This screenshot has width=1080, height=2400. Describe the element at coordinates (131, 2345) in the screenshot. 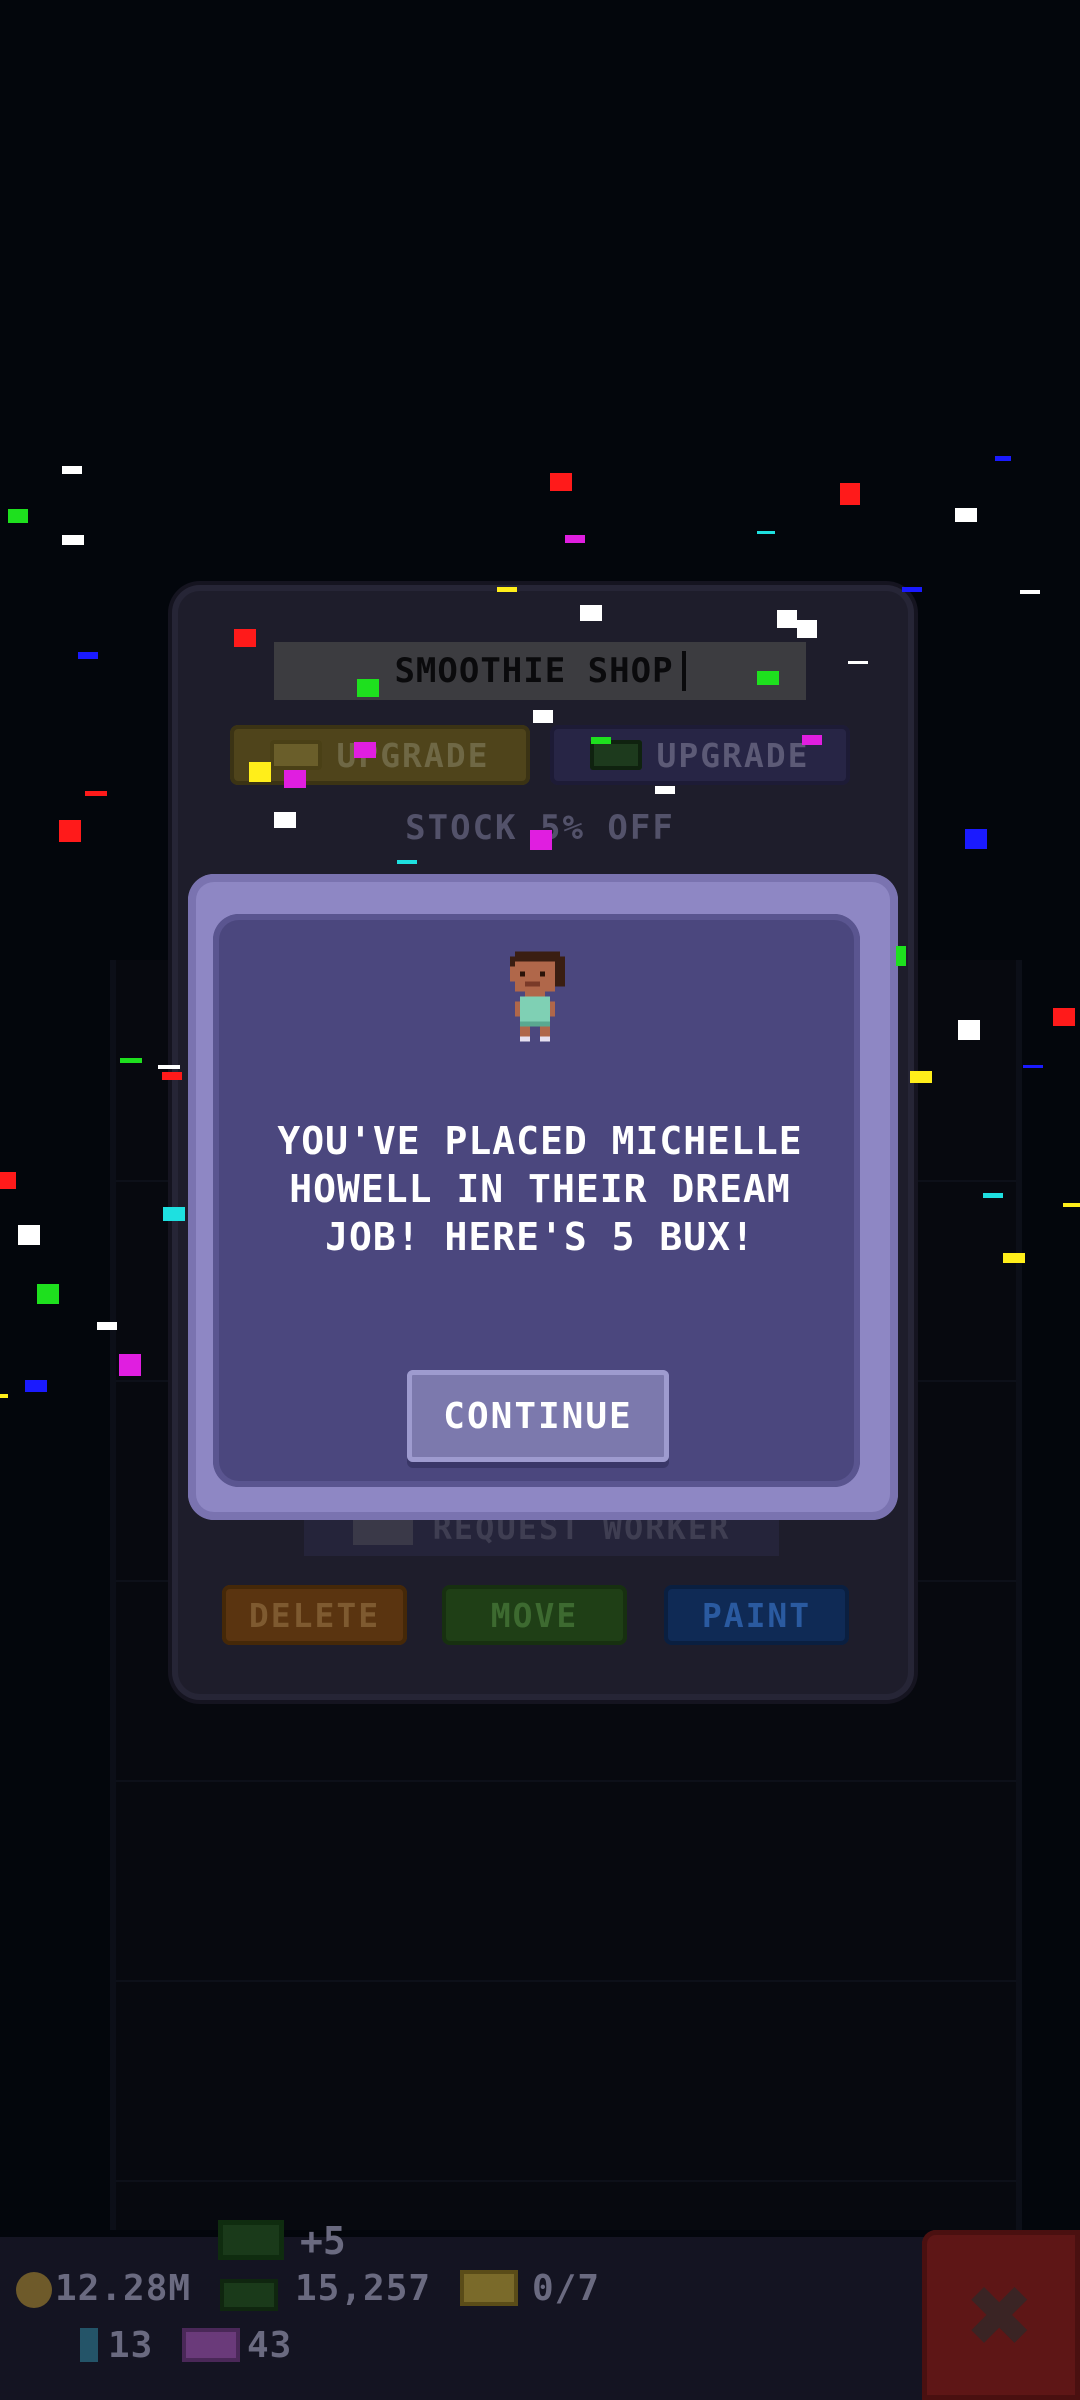

I see `gem-count: 13` at that location.